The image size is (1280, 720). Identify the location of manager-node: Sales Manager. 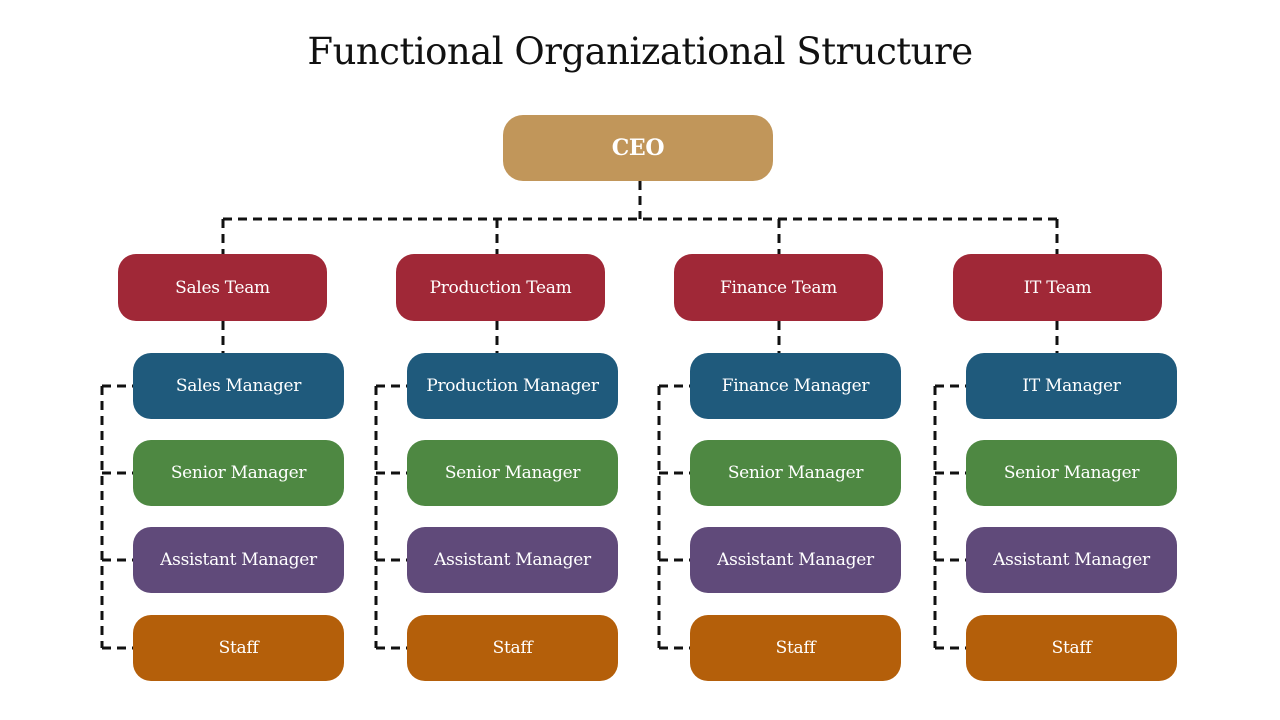
(238, 386).